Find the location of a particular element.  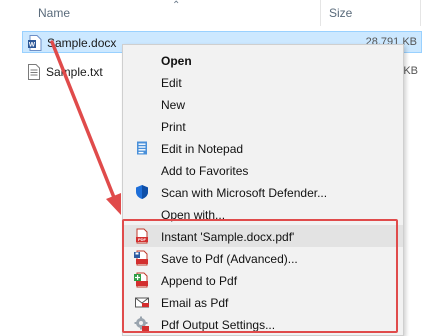

svg-text: PDF is located at coordinates (142, 239).